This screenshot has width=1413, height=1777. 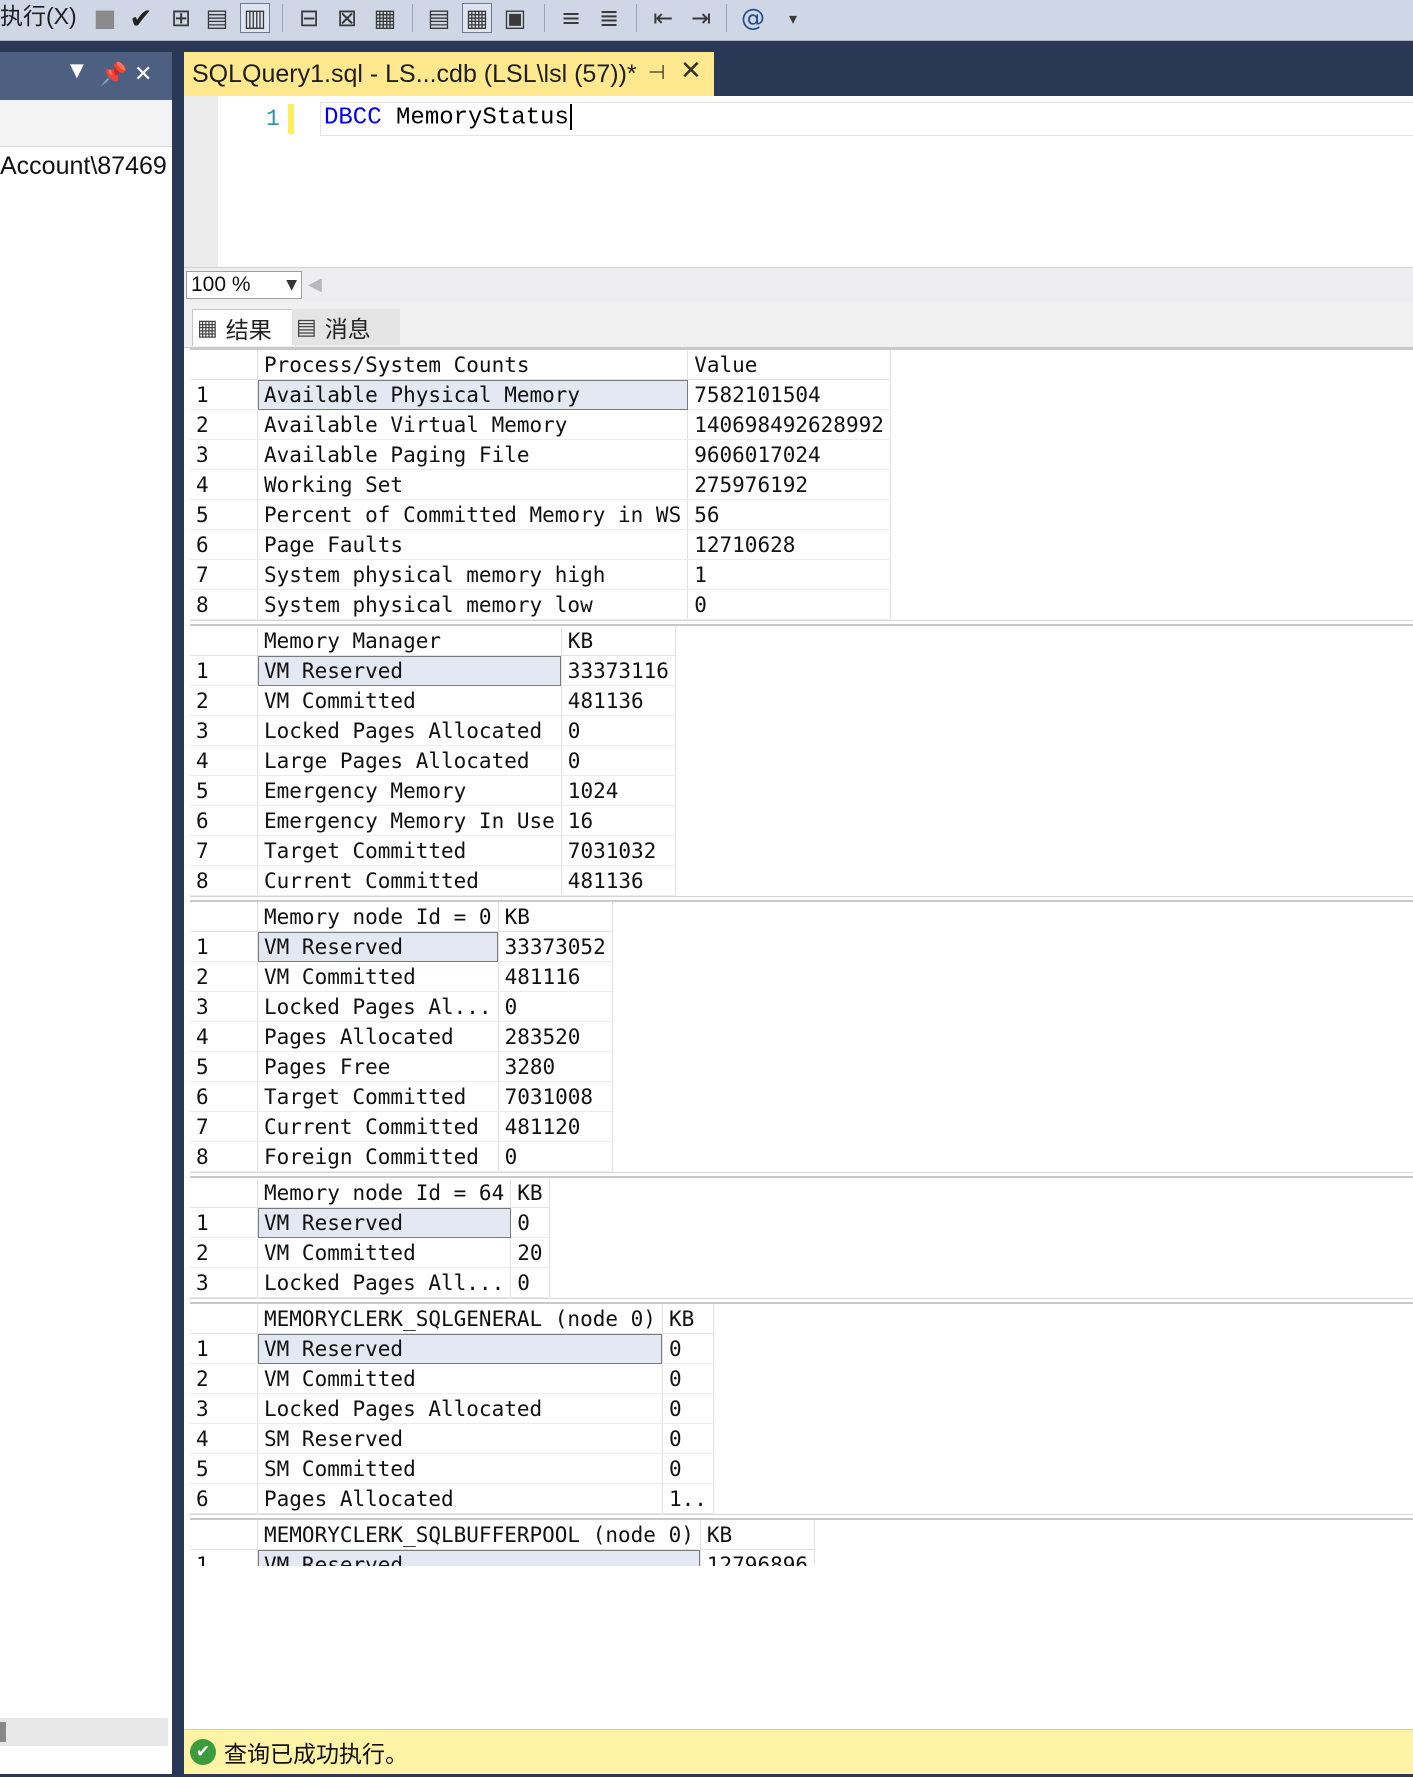 I want to click on table-row: 5 Emergency Memory 1024, so click(x=433, y=790).